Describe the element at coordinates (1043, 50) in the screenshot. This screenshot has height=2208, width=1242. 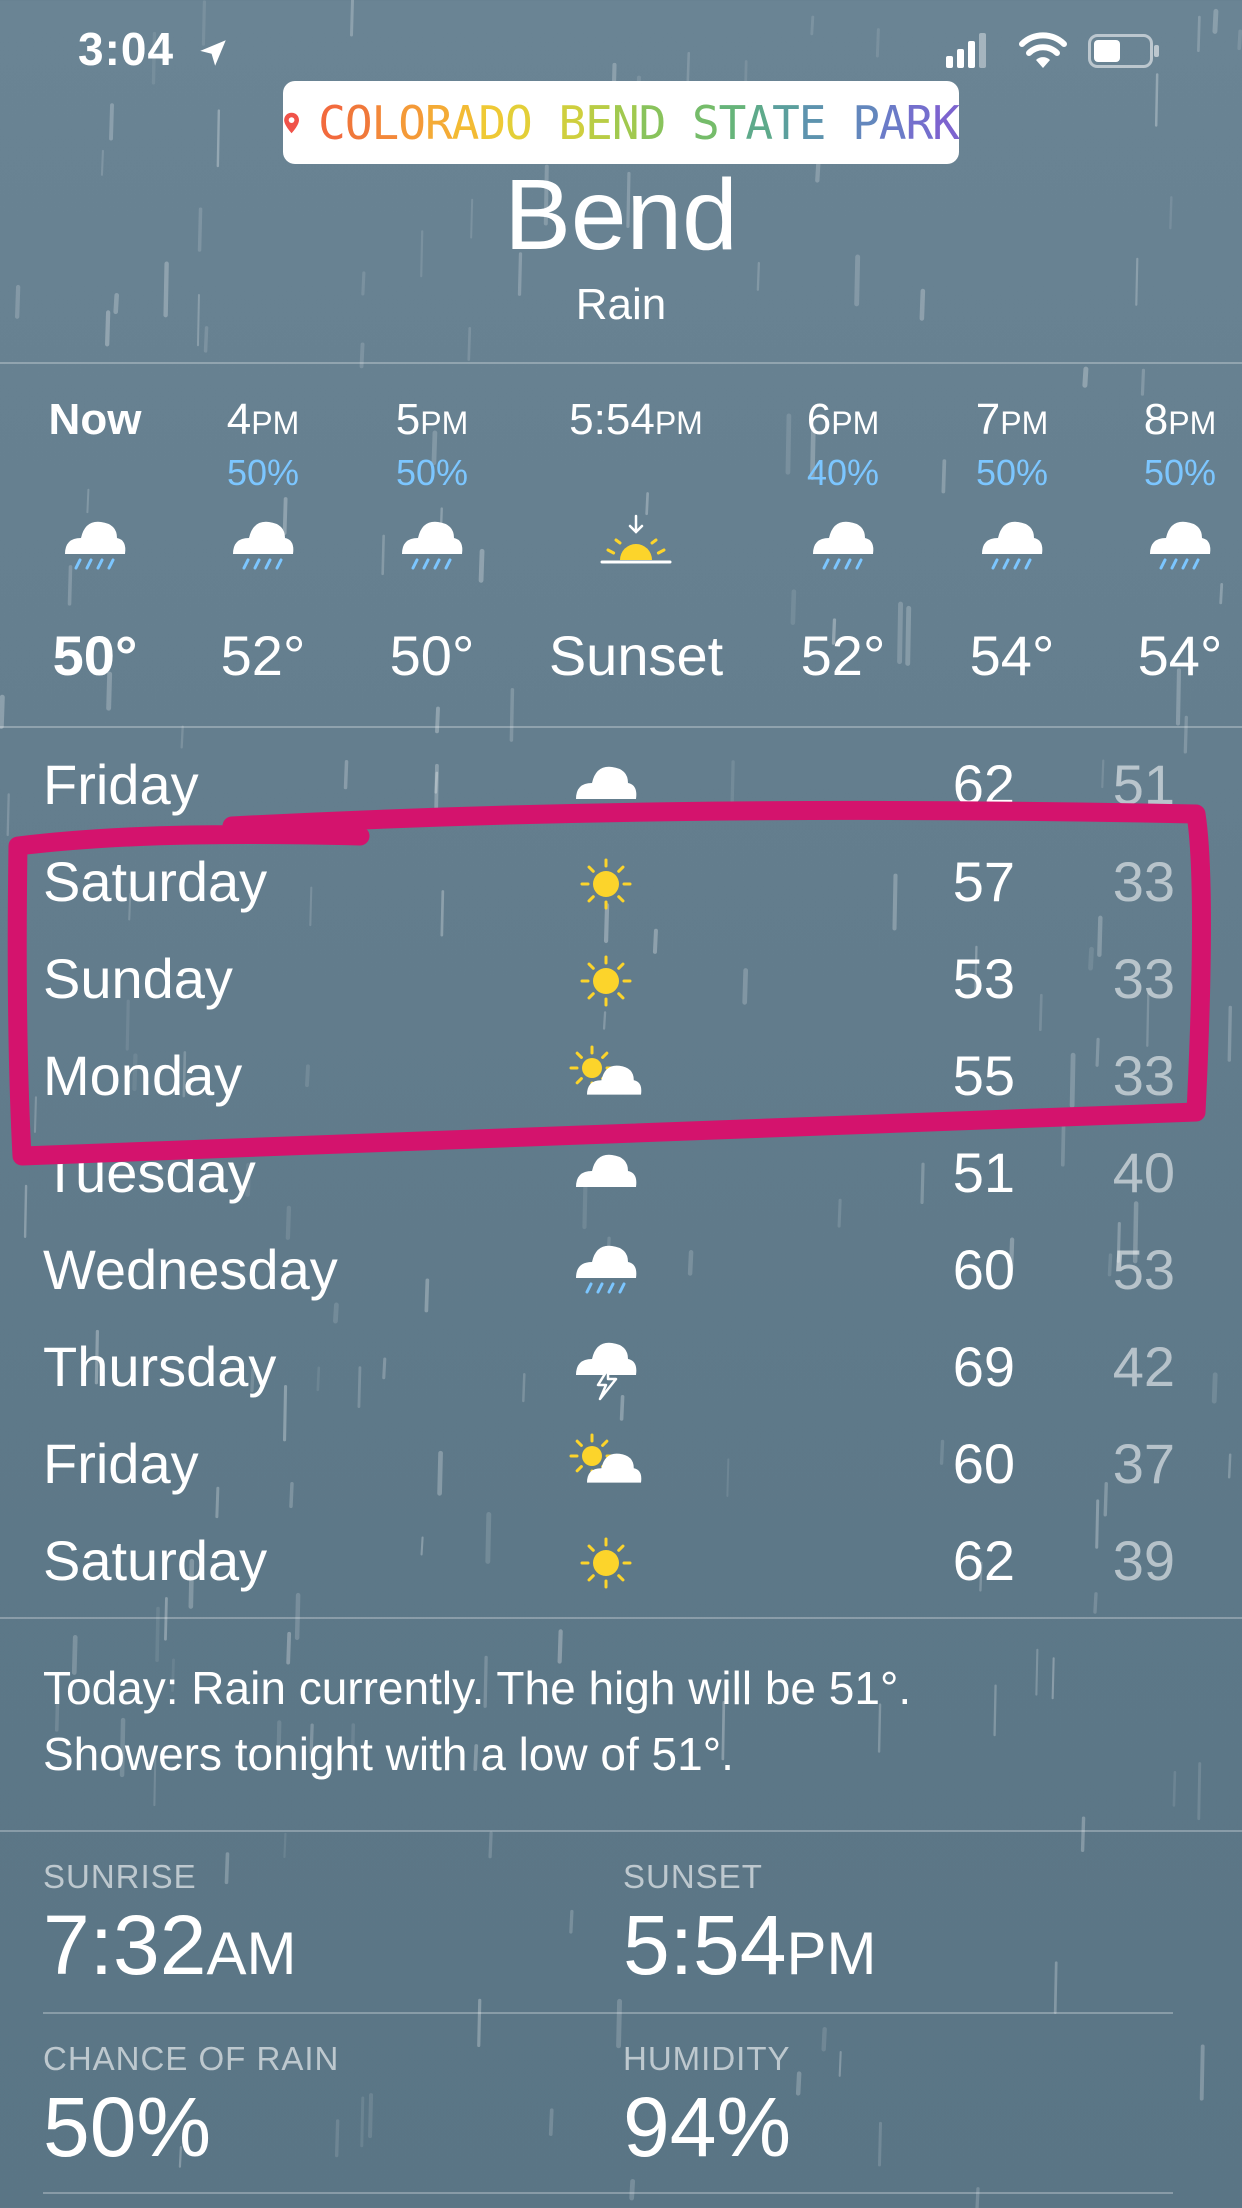
I see `wifi-icon` at that location.